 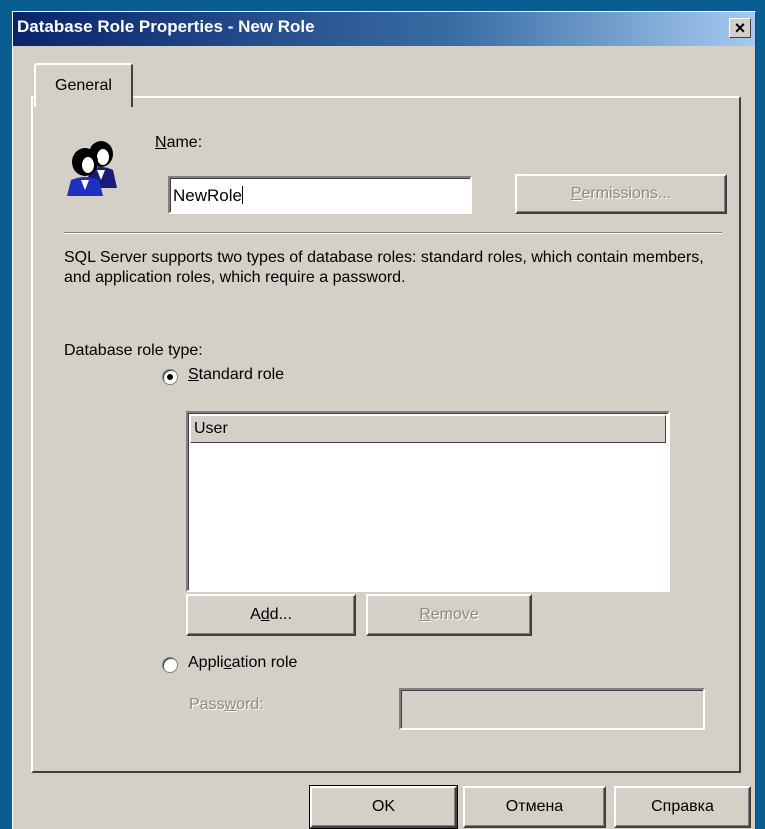 I want to click on standard-role-radio, so click(x=170, y=377).